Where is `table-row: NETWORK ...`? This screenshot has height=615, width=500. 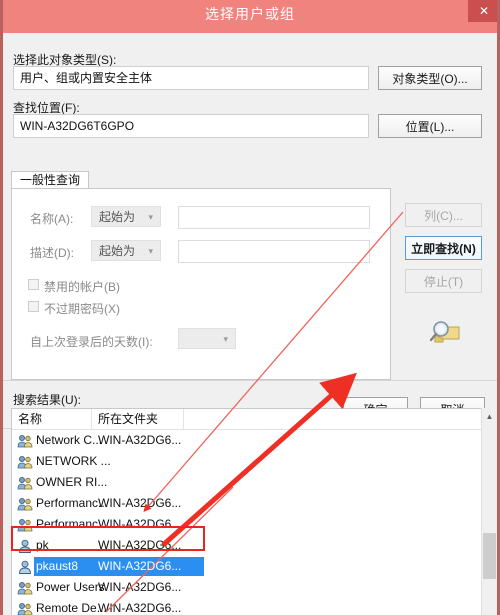
table-row: NETWORK ... is located at coordinates (247, 461).